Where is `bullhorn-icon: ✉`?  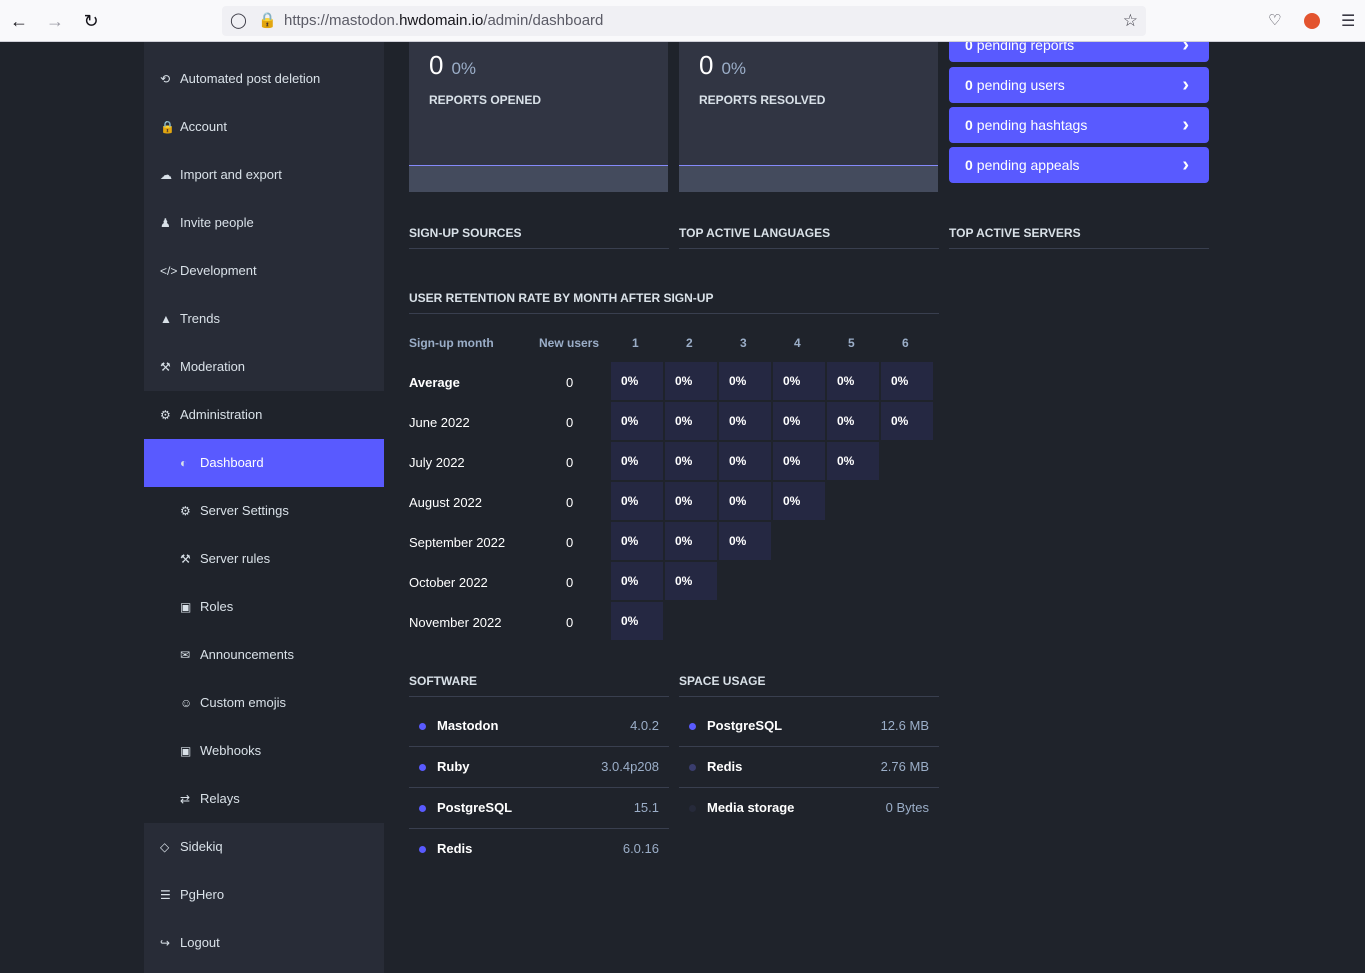 bullhorn-icon: ✉ is located at coordinates (185, 655).